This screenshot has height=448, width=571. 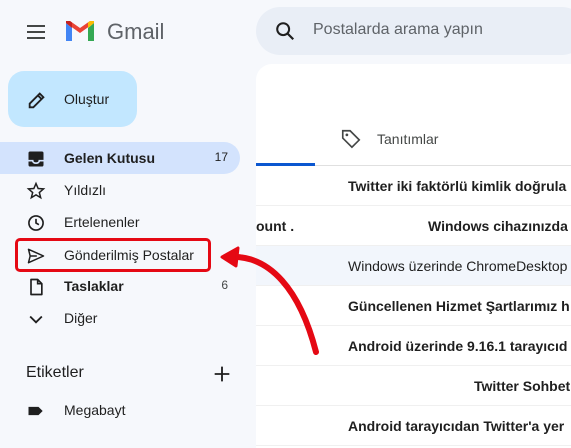 I want to click on email-subject: Twitter Sohbet, so click(x=522, y=386).